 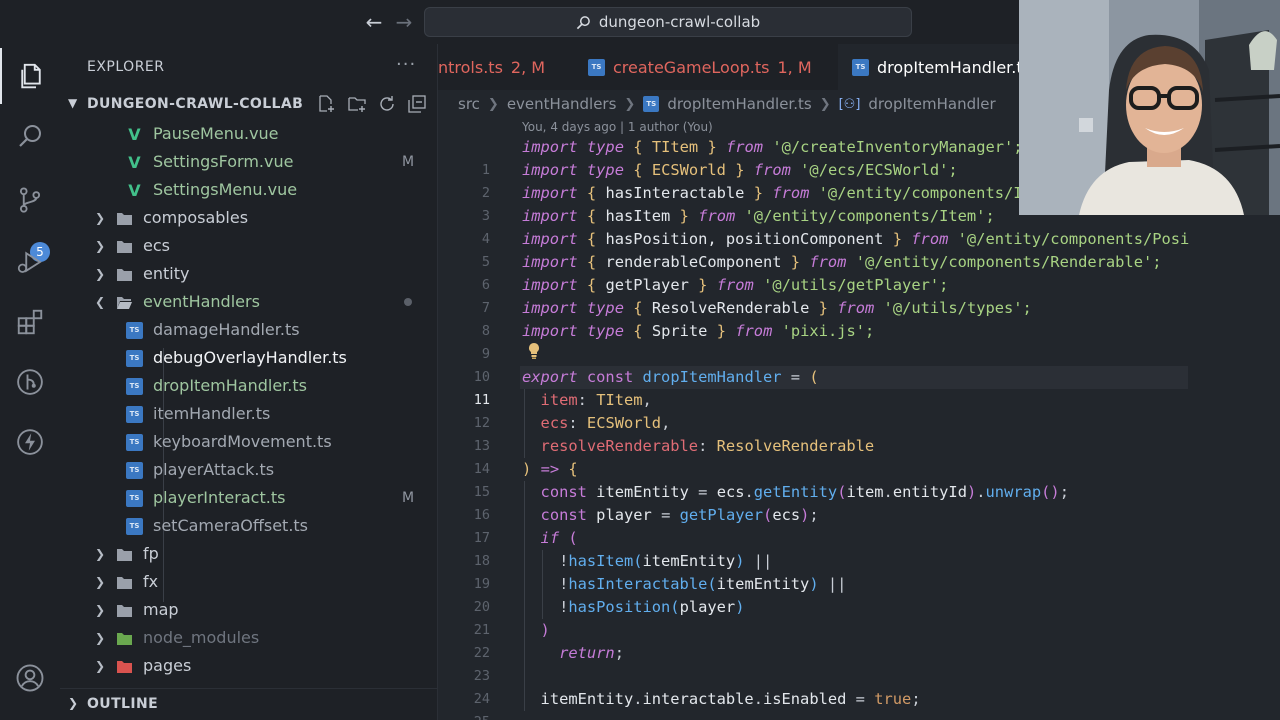 I want to click on run-debug-icon, so click(x=30, y=262).